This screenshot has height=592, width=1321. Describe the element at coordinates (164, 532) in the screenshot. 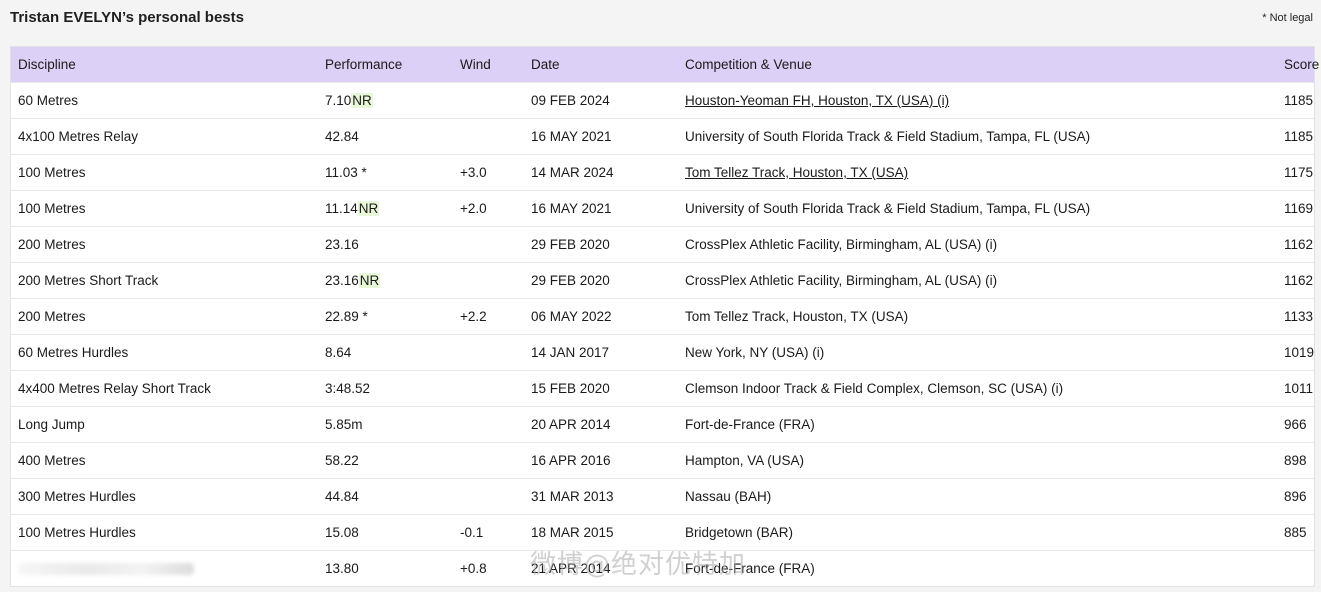

I see `cell-discipline: 100 Metres Hurdles` at that location.